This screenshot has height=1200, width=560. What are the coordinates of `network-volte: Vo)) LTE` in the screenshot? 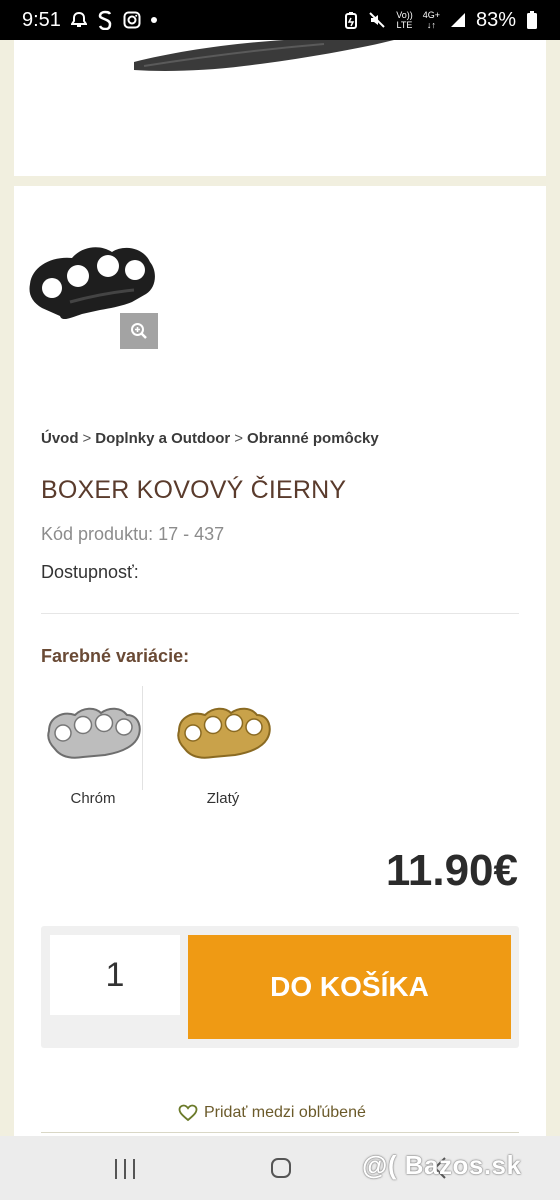 It's located at (404, 20).